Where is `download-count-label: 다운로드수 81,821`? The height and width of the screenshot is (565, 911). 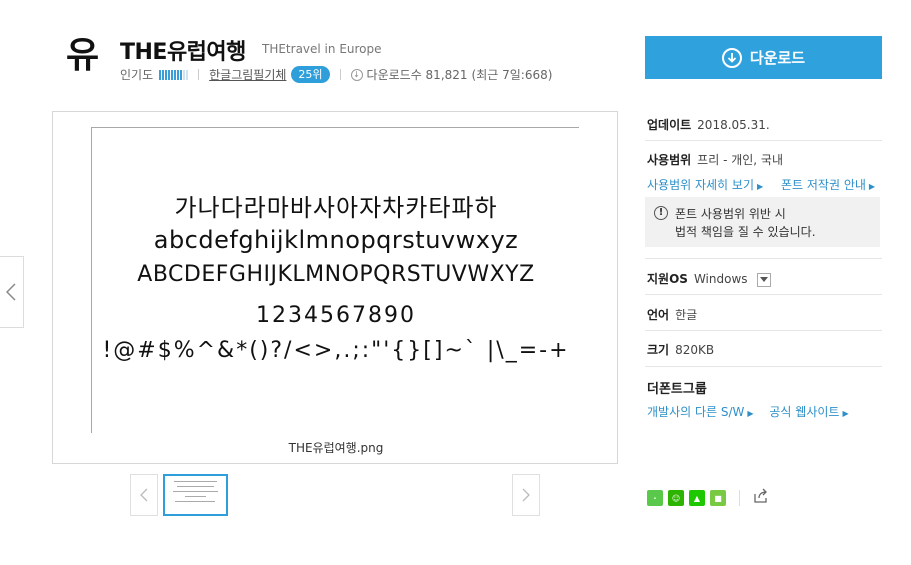 download-count-label: 다운로드수 81,821 is located at coordinates (417, 75).